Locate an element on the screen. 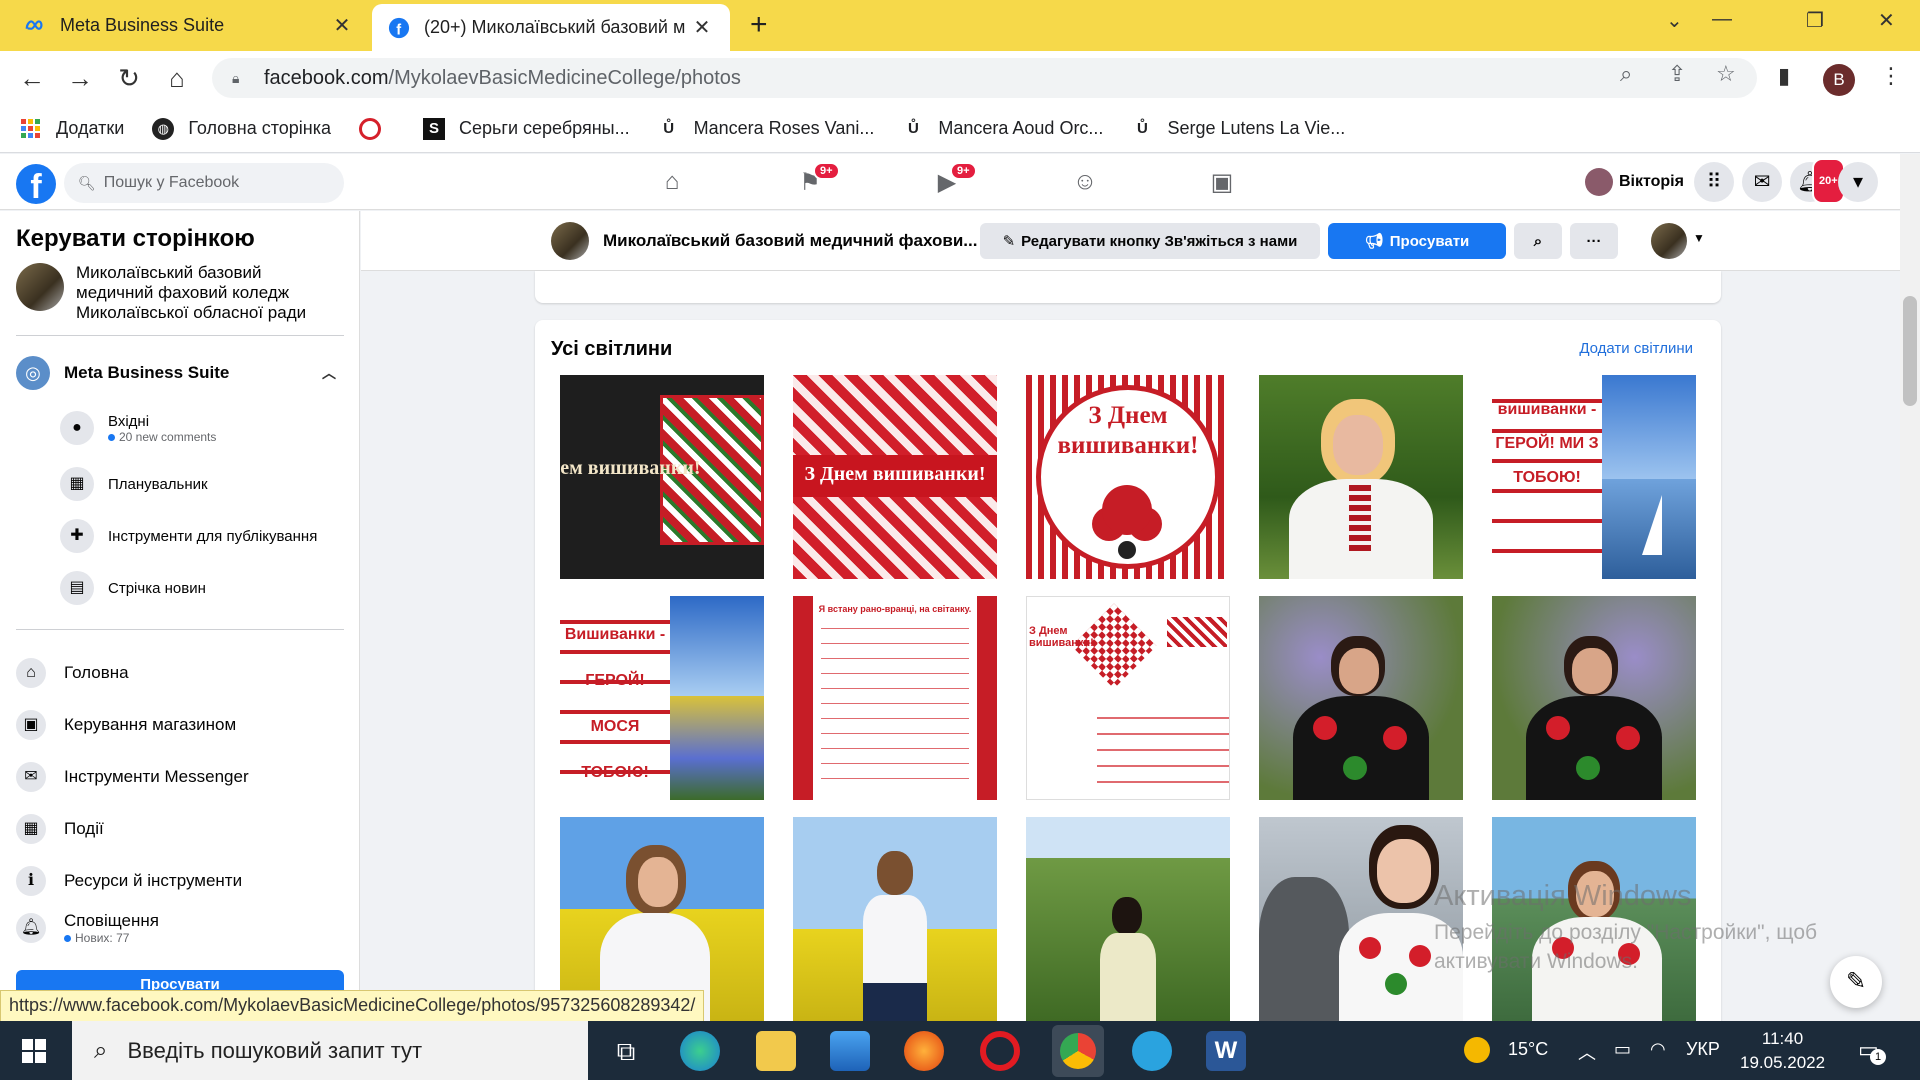 The image size is (1920, 1080). page-search-button: ⌕ is located at coordinates (1538, 241).